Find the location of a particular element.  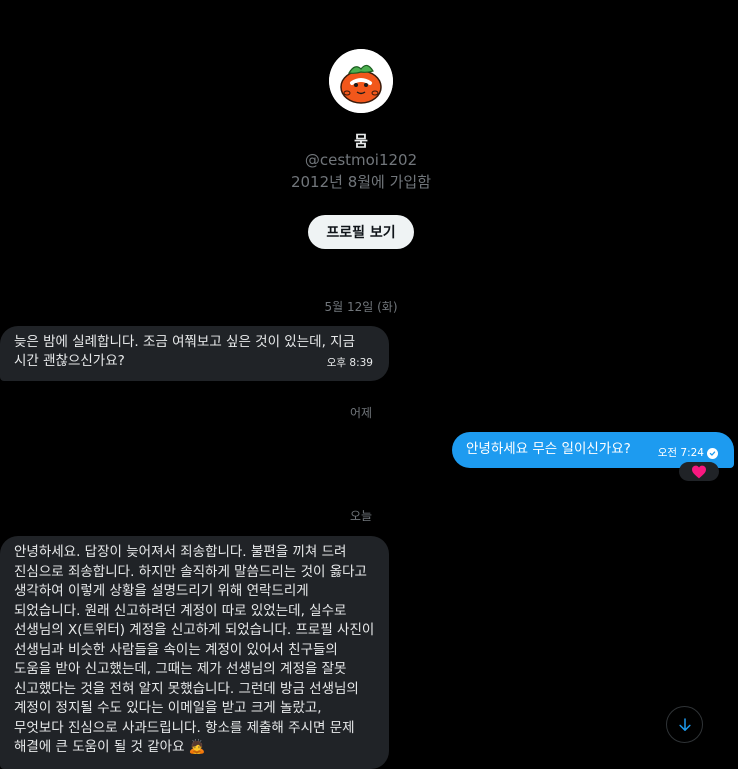

profile-joined-date: 2012년 8월에 가입함 is located at coordinates (361, 182).